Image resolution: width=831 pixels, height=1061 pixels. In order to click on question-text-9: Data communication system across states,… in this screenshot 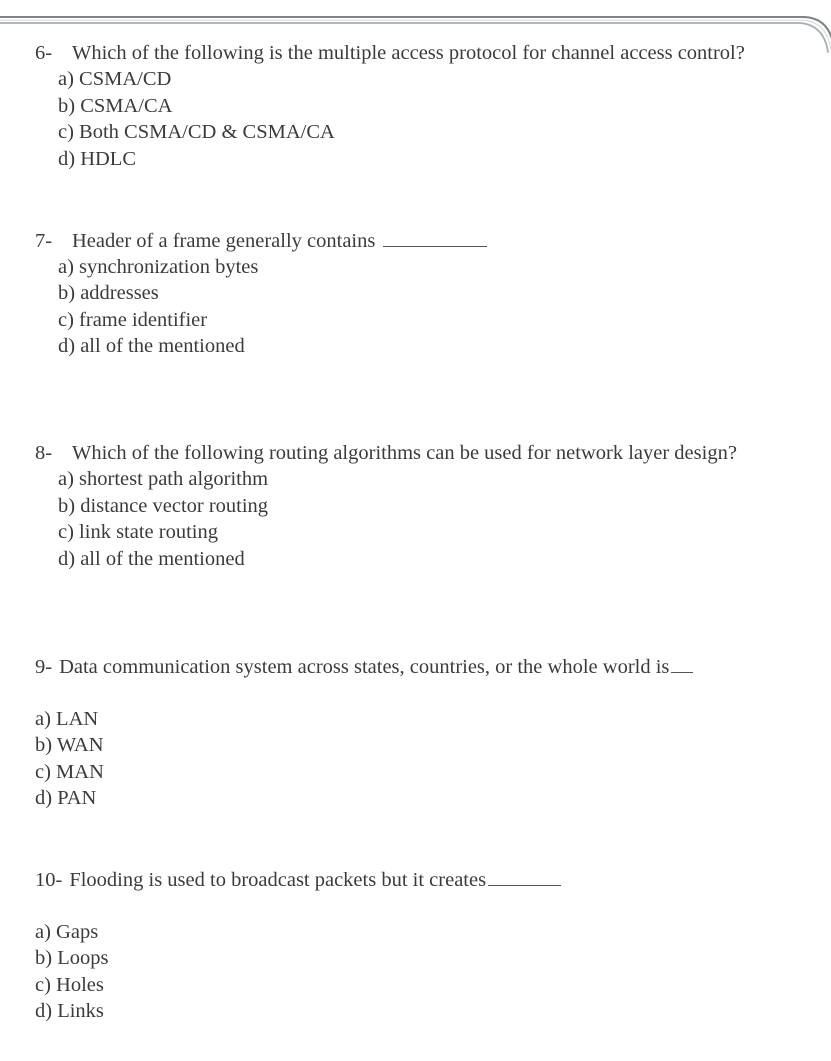, I will do `click(364, 666)`.